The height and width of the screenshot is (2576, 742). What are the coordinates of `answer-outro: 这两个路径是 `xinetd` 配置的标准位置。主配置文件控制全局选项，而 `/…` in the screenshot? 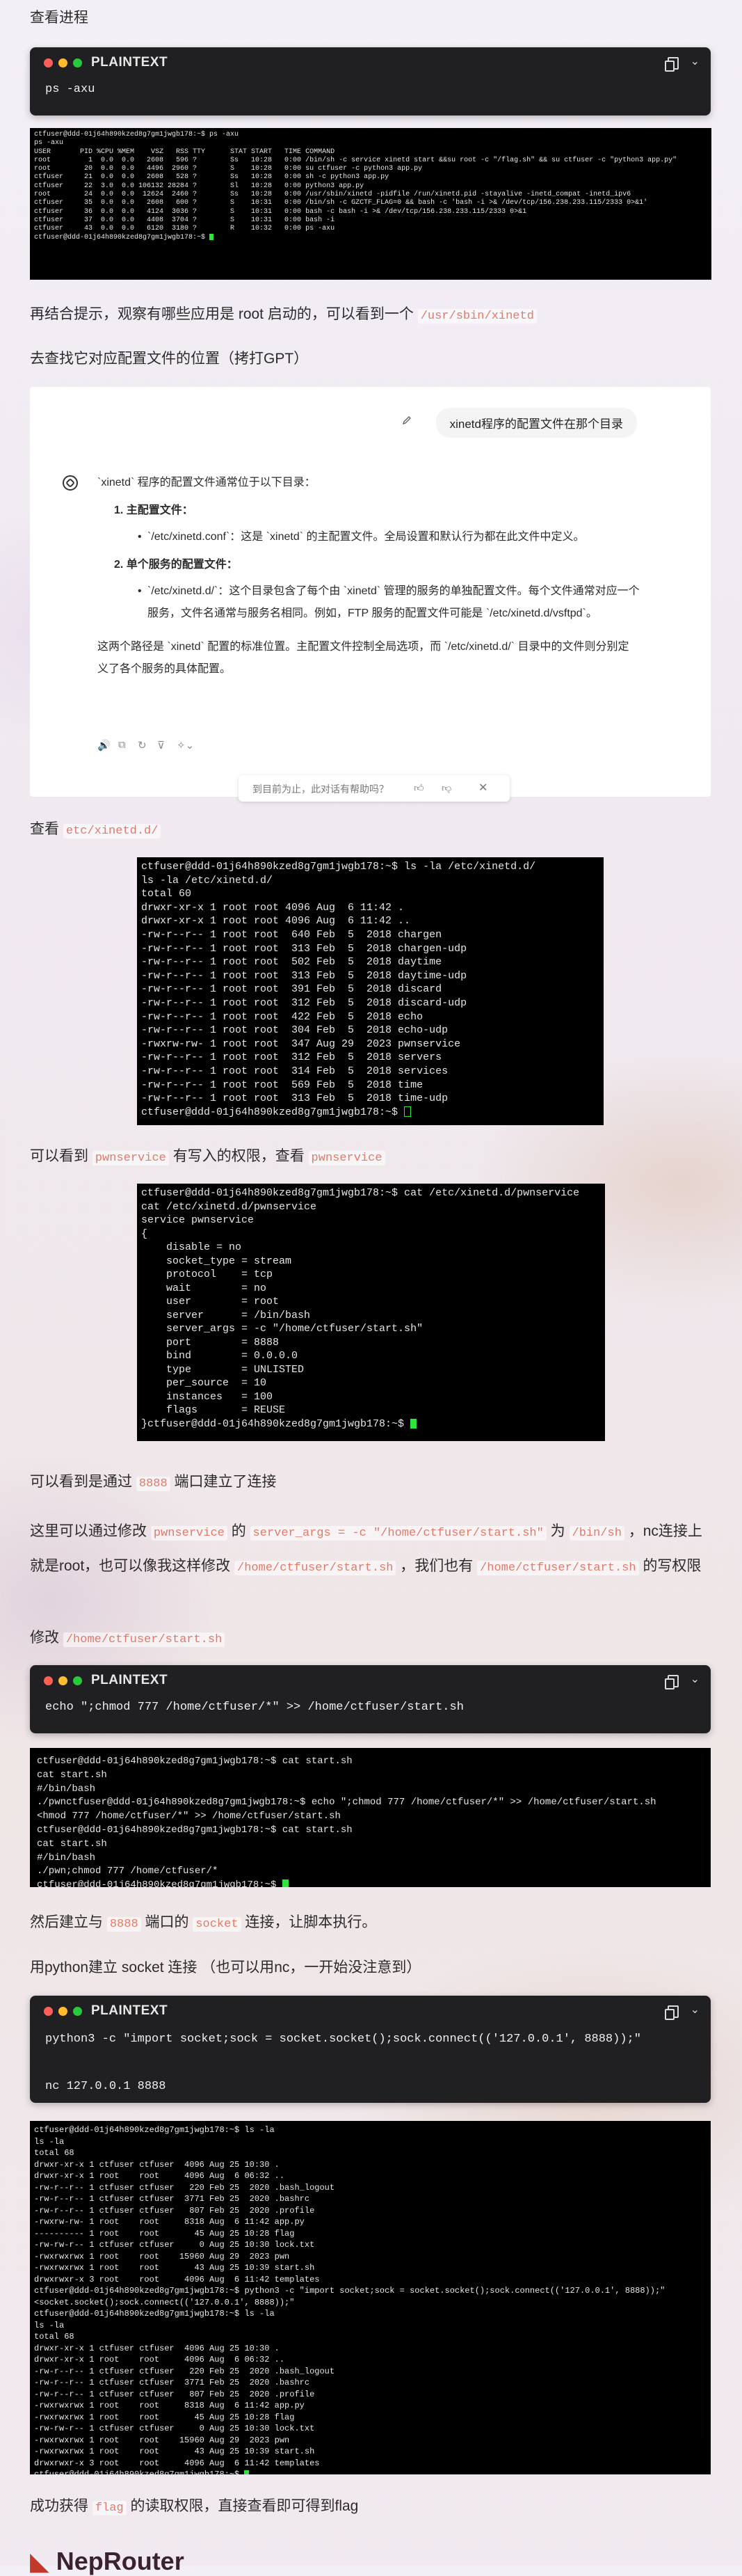 It's located at (363, 658).